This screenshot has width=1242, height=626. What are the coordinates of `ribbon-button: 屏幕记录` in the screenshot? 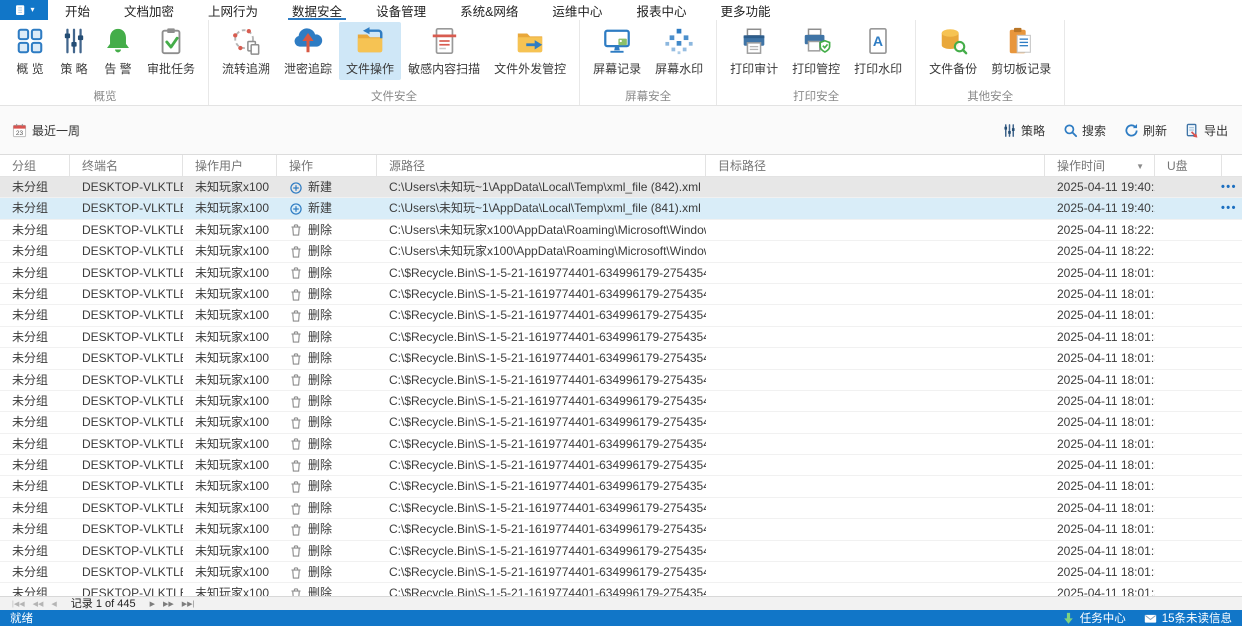 It's located at (617, 51).